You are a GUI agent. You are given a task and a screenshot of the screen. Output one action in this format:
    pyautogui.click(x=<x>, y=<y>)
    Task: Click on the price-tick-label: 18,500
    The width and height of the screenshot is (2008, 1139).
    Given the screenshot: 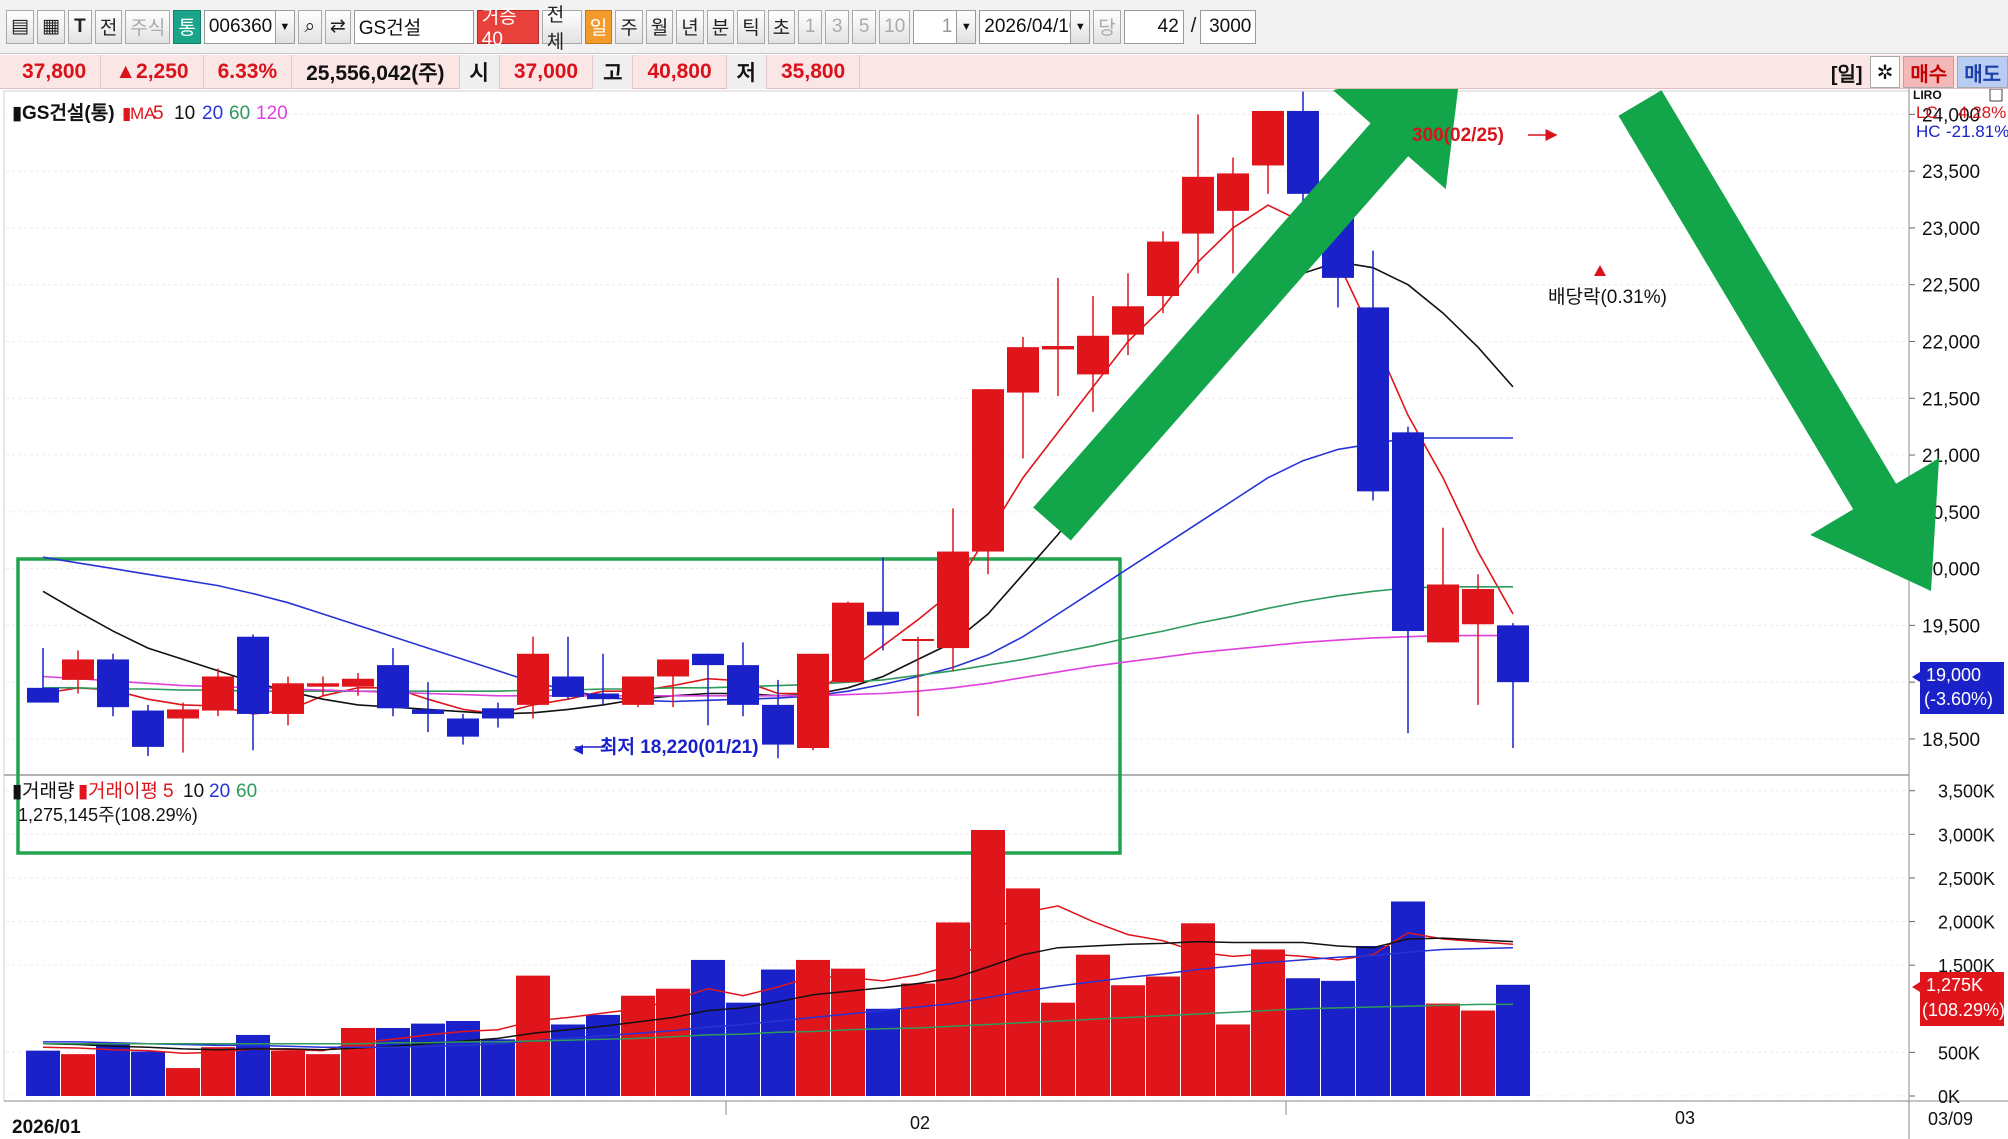 What is the action you would take?
    pyautogui.click(x=1951, y=740)
    